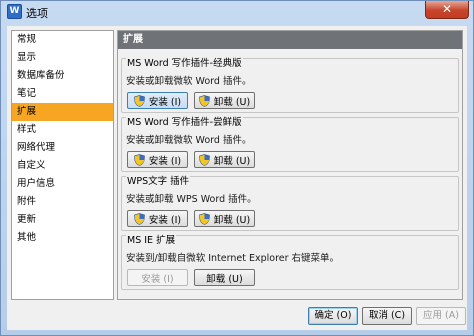 This screenshot has height=336, width=474. I want to click on sidebar-item-network-proxy: 网络代理, so click(62, 148).